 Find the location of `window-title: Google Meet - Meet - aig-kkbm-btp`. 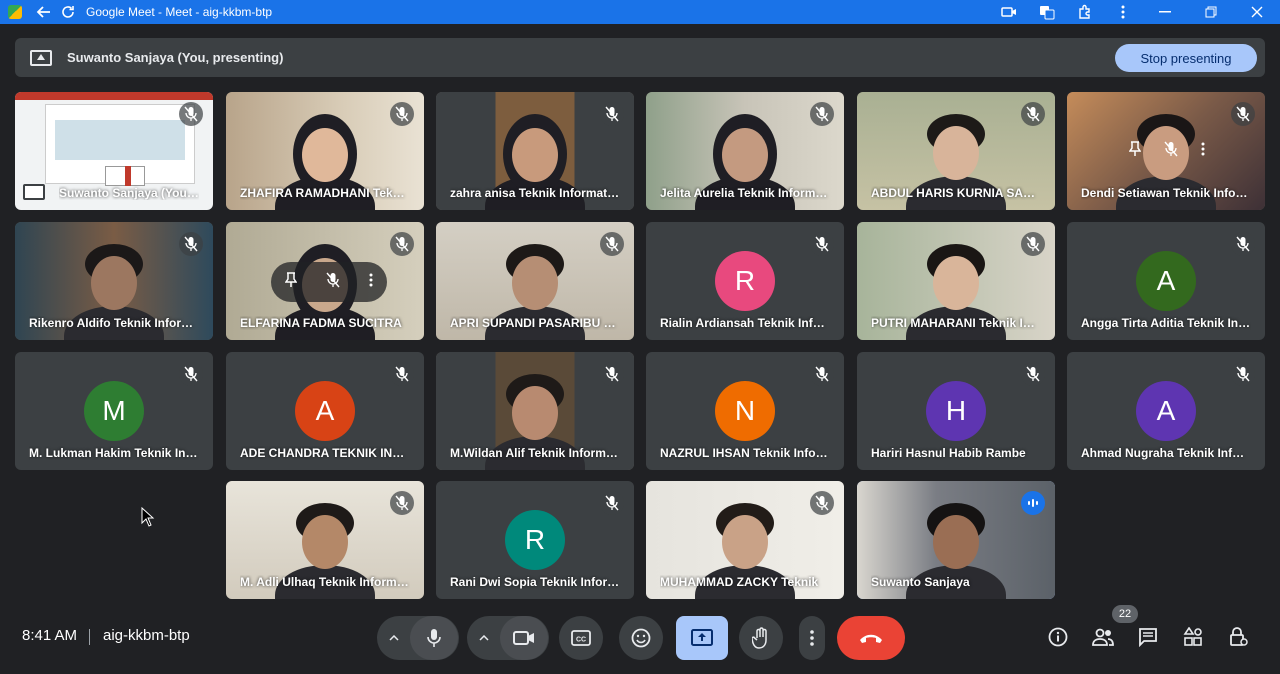

window-title: Google Meet - Meet - aig-kkbm-btp is located at coordinates (179, 12).